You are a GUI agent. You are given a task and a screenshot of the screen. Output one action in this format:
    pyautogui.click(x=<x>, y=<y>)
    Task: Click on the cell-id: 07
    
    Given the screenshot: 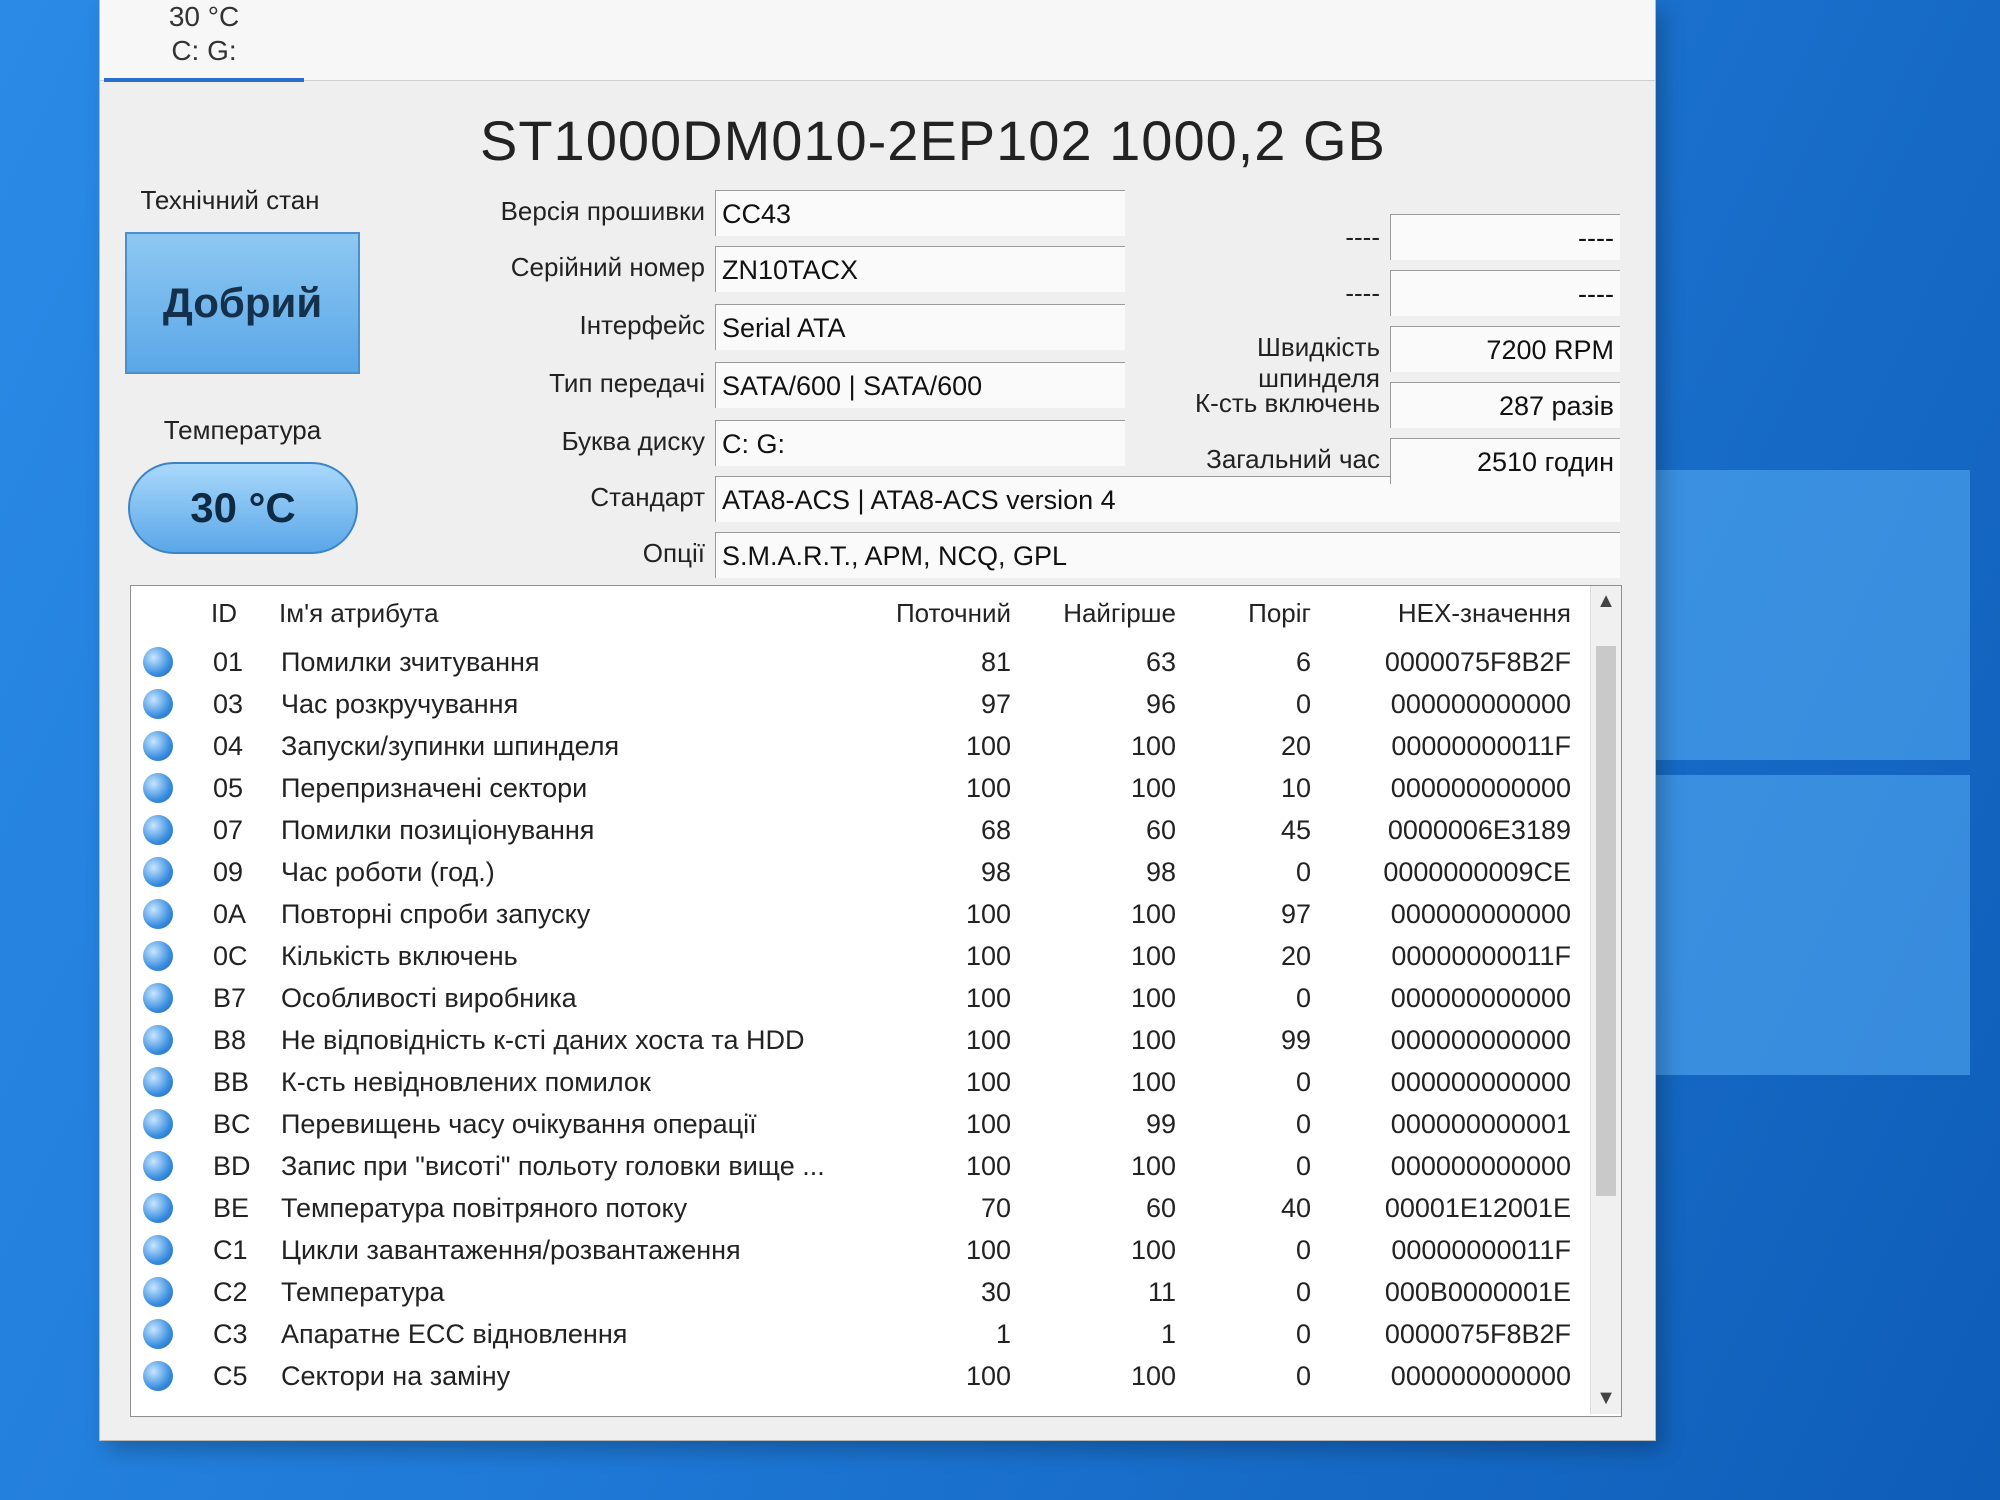 What is the action you would take?
    pyautogui.click(x=228, y=830)
    